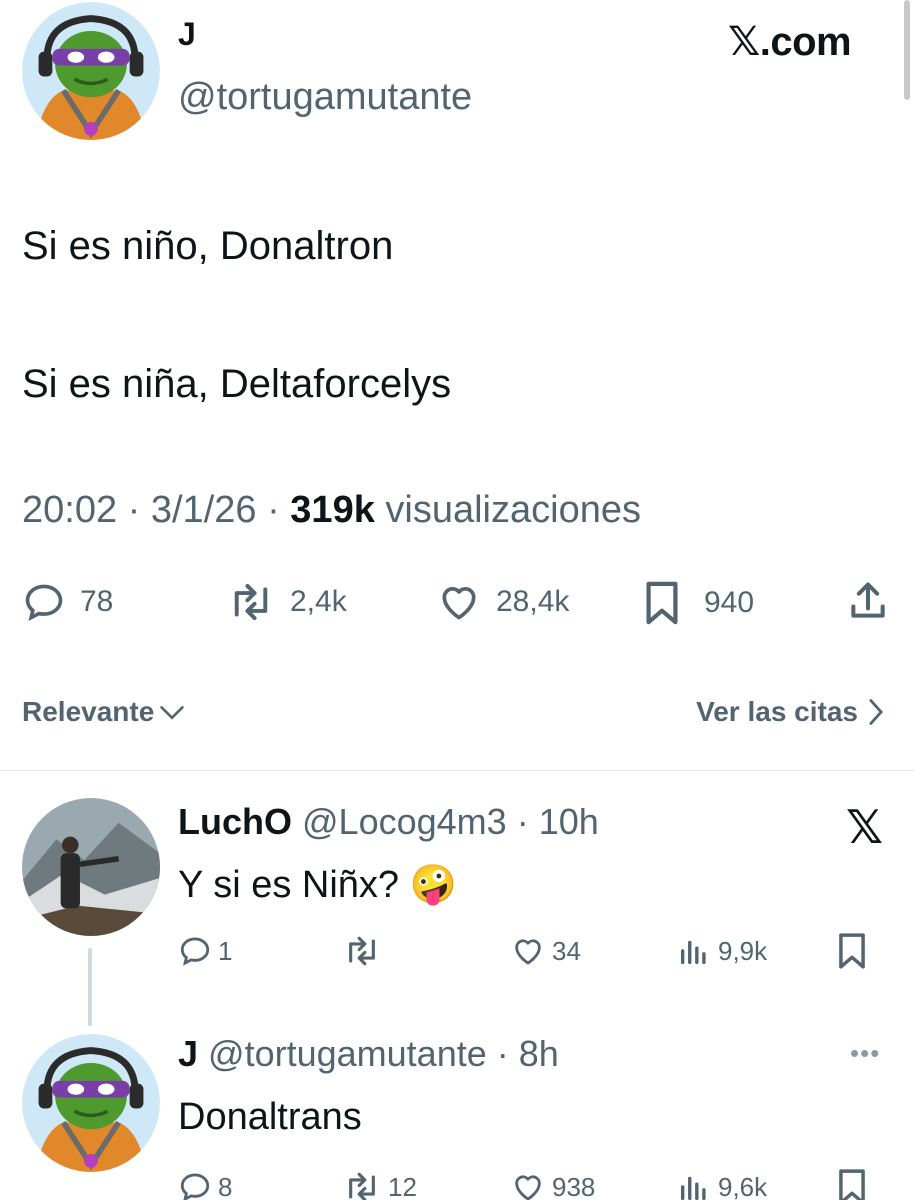  I want to click on like-count: 28,4k, so click(533, 601).